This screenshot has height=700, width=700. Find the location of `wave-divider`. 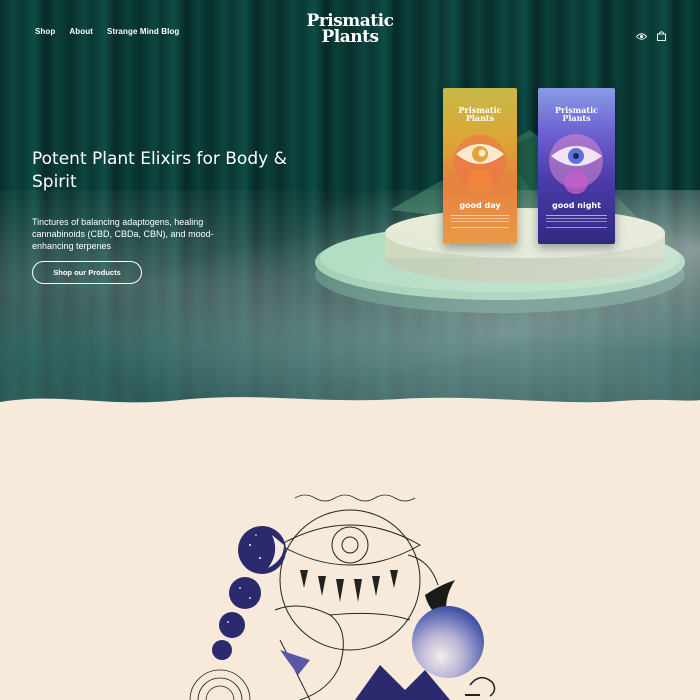

wave-divider is located at coordinates (350, 408).